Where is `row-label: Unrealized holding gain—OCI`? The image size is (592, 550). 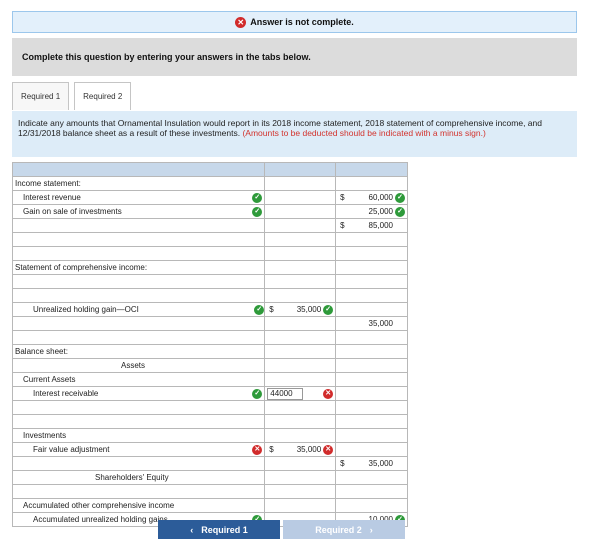
row-label: Unrealized holding gain—OCI is located at coordinates (86, 309).